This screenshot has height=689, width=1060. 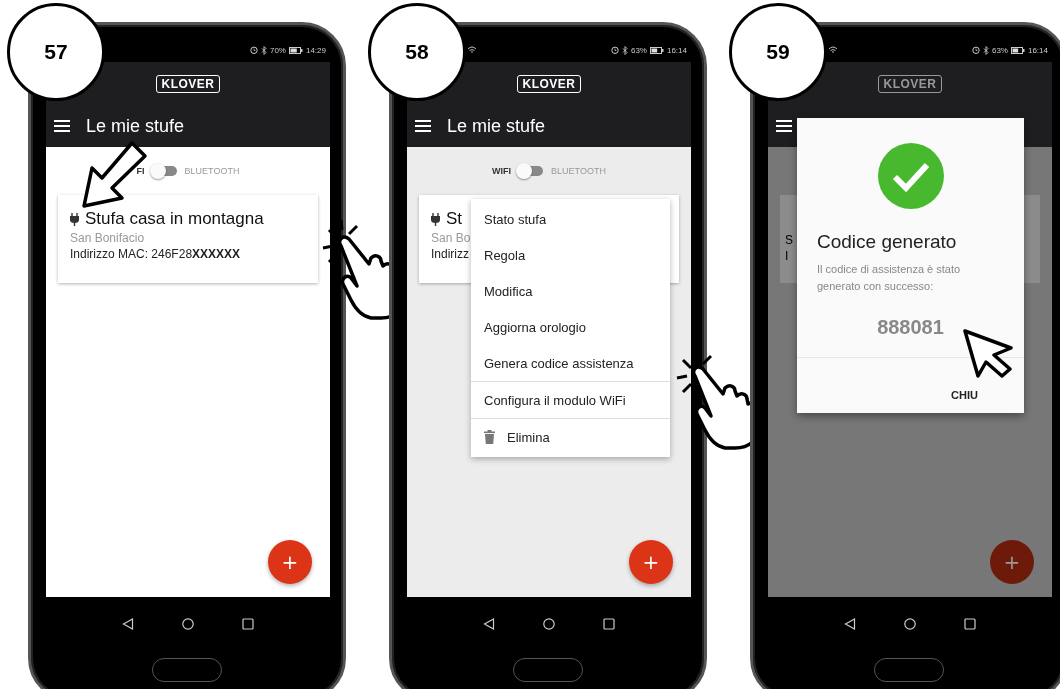 What do you see at coordinates (988, 353) in the screenshot?
I see `cursor-arrow-drawing` at bounding box center [988, 353].